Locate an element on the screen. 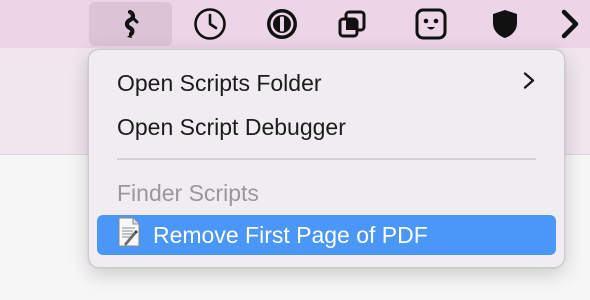 This screenshot has height=300, width=590. face-icon is located at coordinates (431, 24).